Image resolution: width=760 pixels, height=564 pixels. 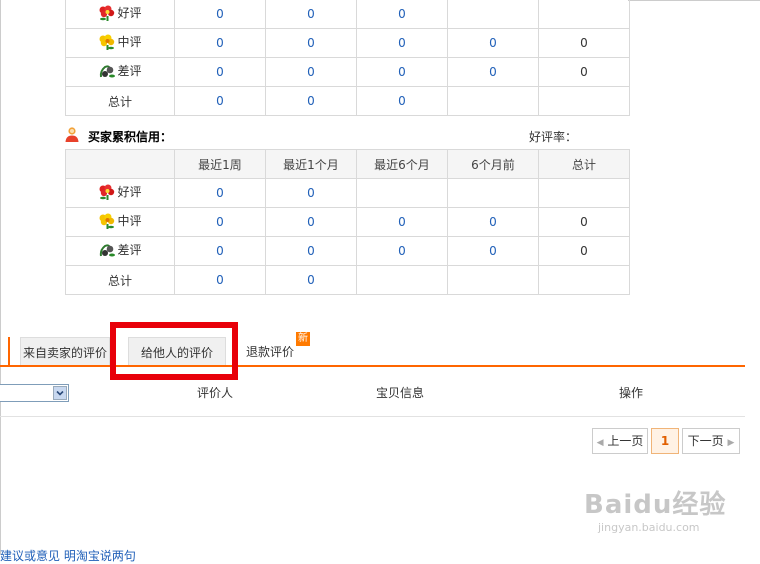 What do you see at coordinates (174, 351) in the screenshot?
I see `highlight-box` at bounding box center [174, 351].